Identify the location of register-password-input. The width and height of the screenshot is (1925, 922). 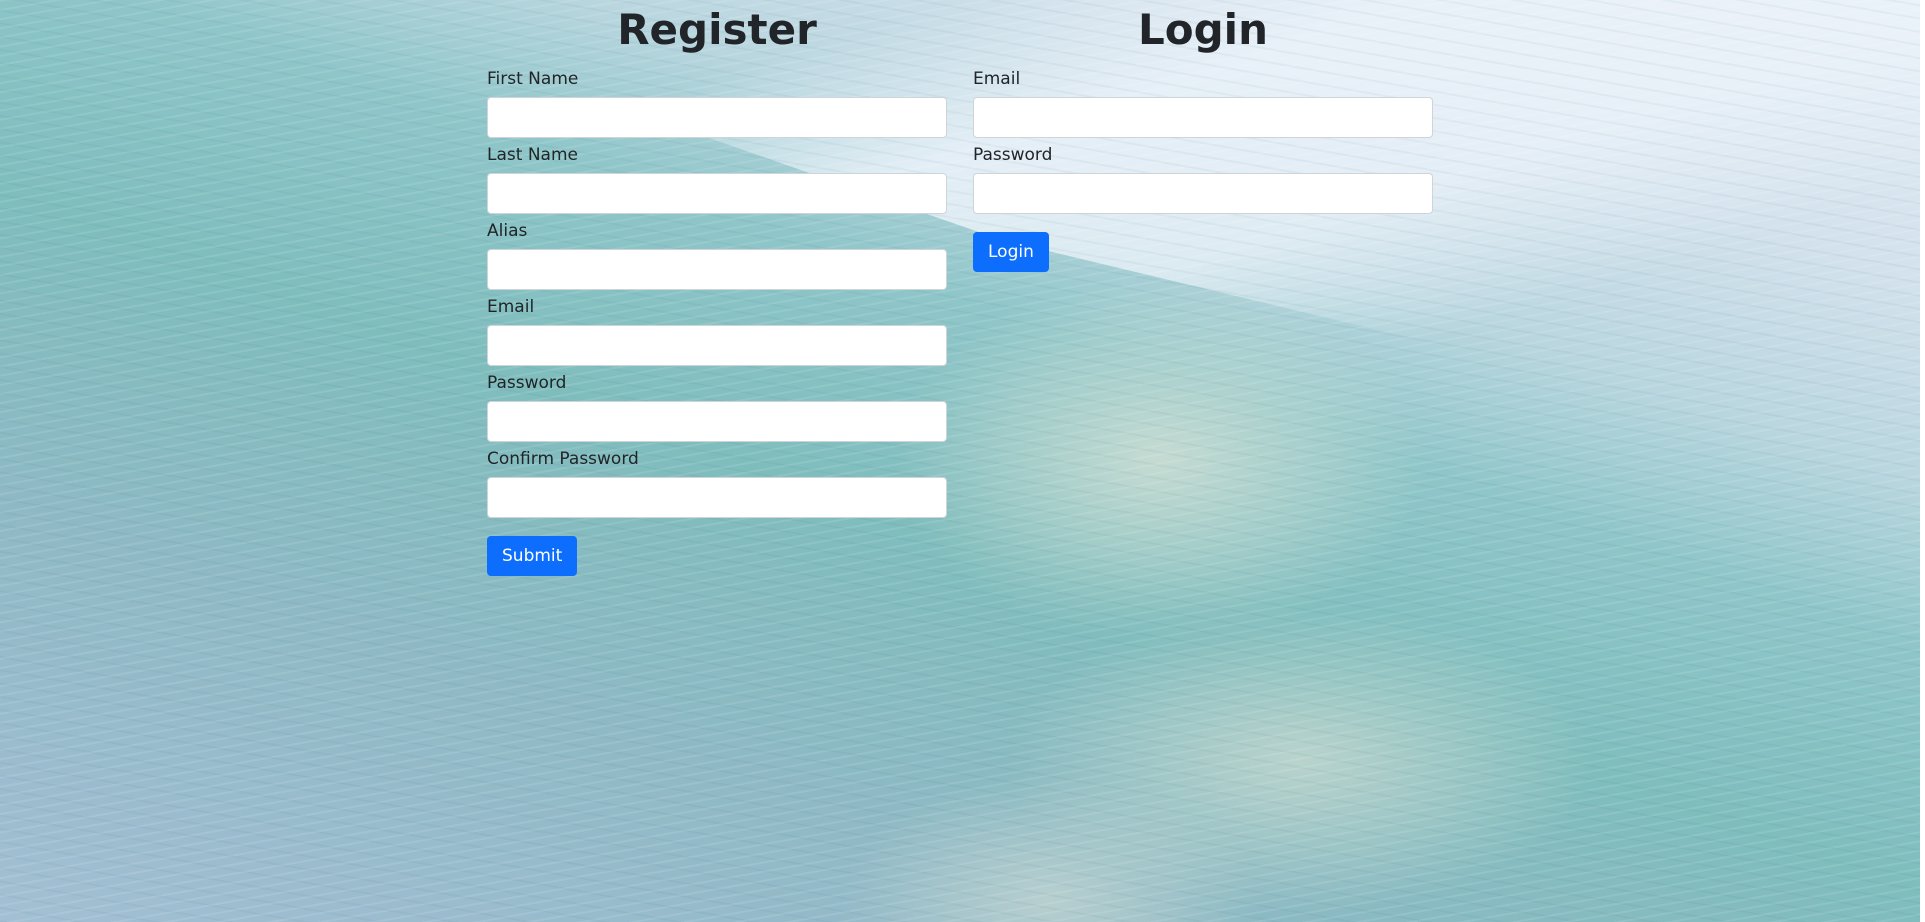
(717, 421).